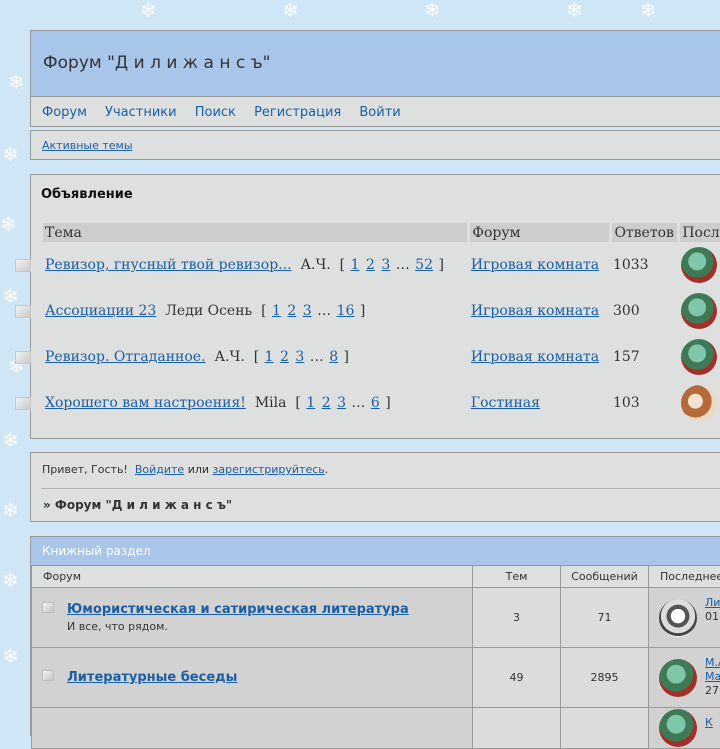  I want to click on active-topics-link: Активные темы, so click(87, 145).